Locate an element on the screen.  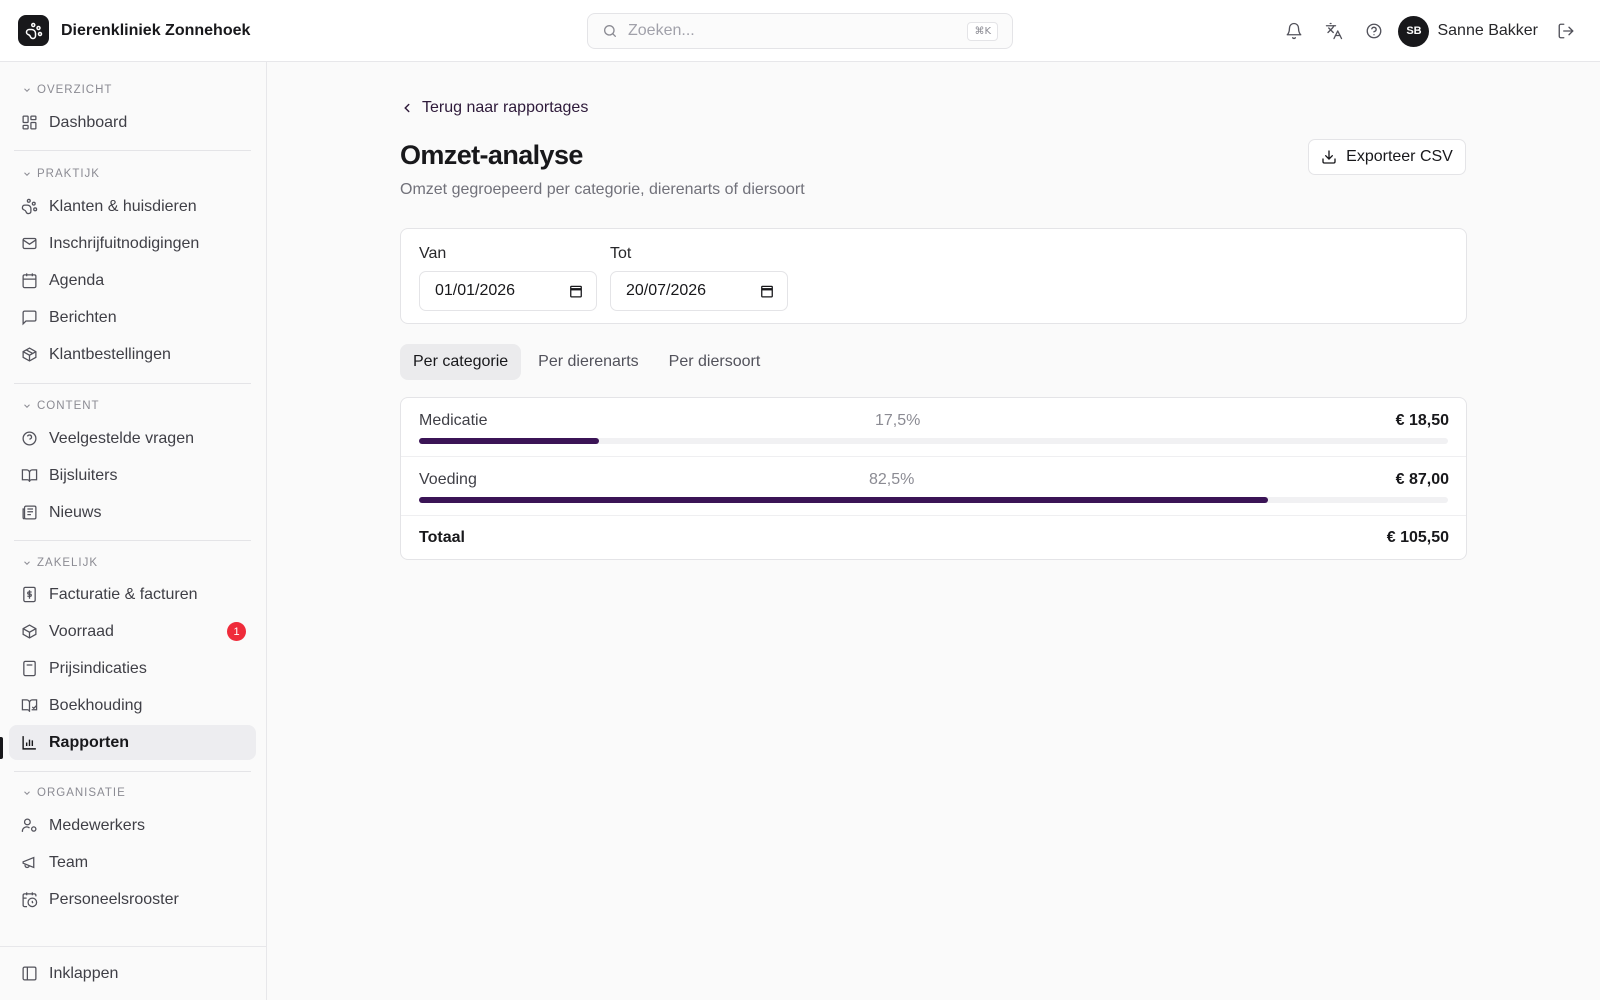
calculator-icon is located at coordinates (29, 669).